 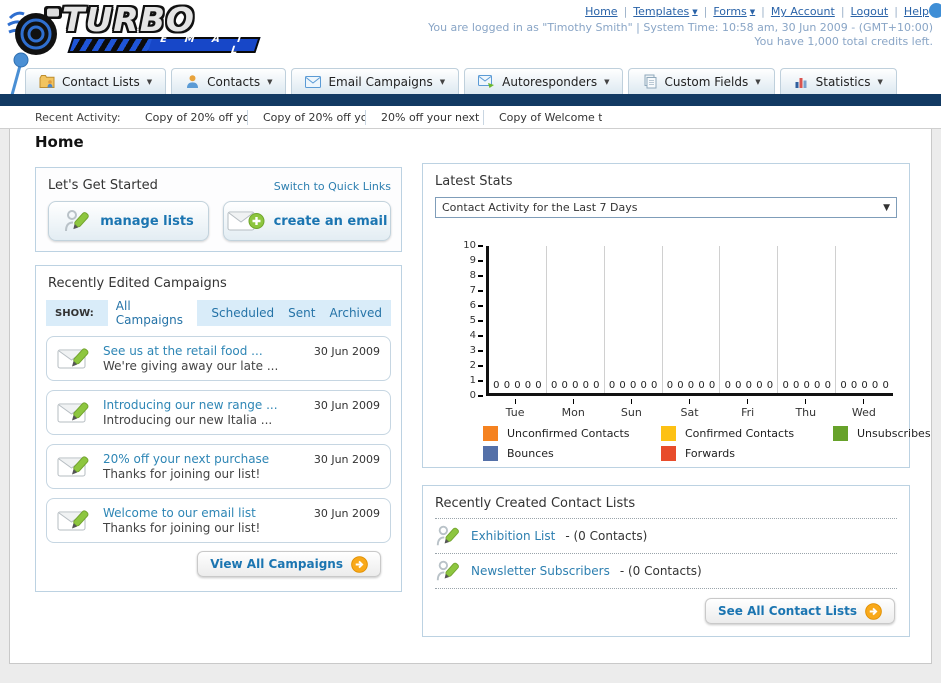 What do you see at coordinates (181, 513) in the screenshot?
I see `campaign-link: Welcome to our email list` at bounding box center [181, 513].